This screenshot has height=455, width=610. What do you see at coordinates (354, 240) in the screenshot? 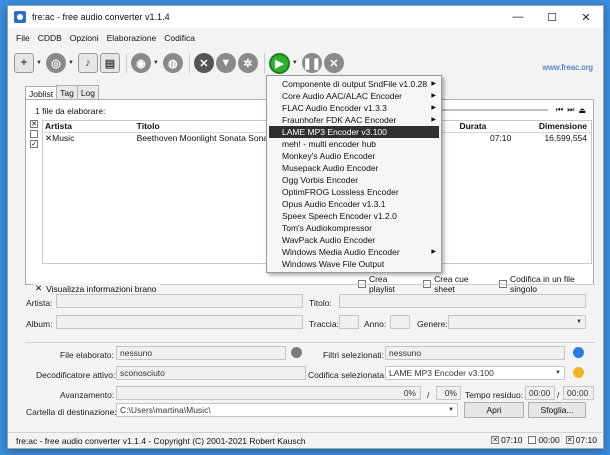
I see `encoder-menu-item: WavPack Audio Encoder` at bounding box center [354, 240].